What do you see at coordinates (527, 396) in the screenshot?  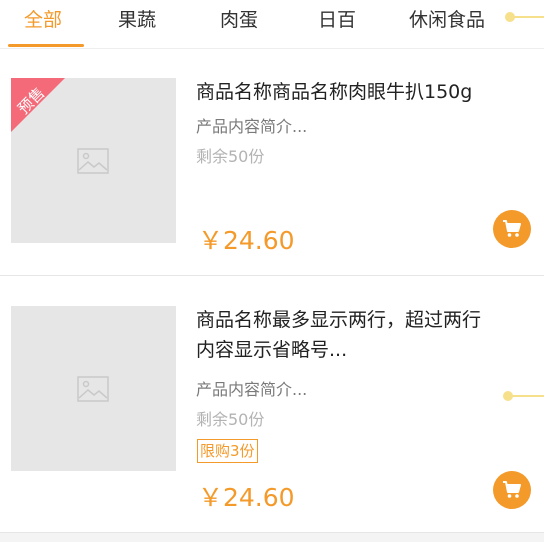 I see `list-scroll-indicator-line` at bounding box center [527, 396].